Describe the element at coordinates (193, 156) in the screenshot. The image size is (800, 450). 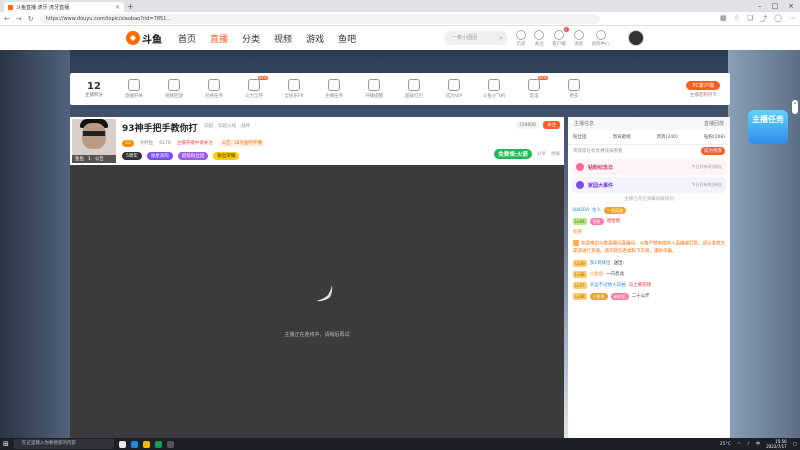
I see `tag-fanclub: 超级粉丝团` at that location.